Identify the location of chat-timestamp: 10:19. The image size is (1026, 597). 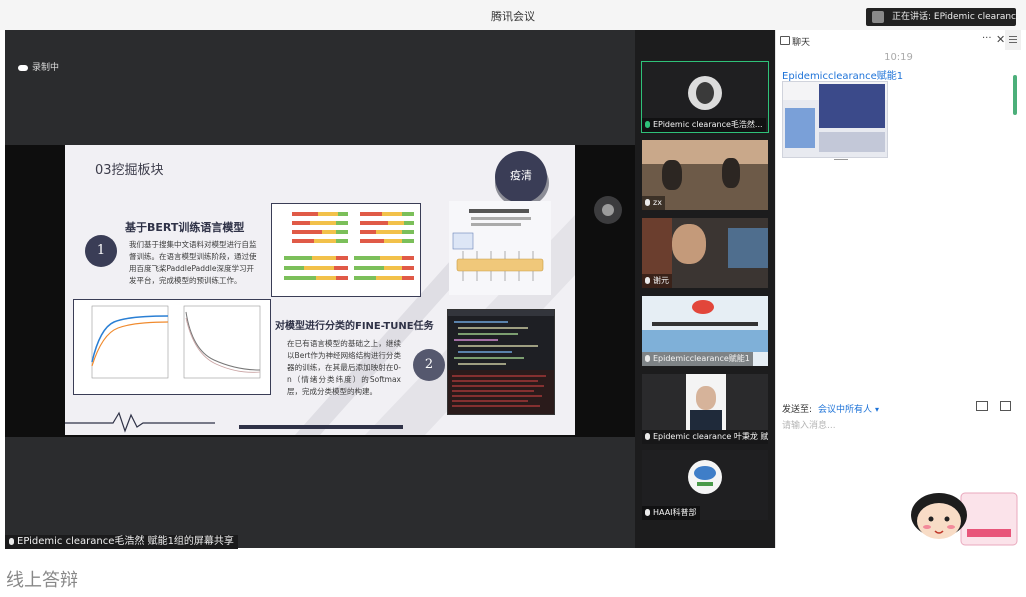
(898, 57).